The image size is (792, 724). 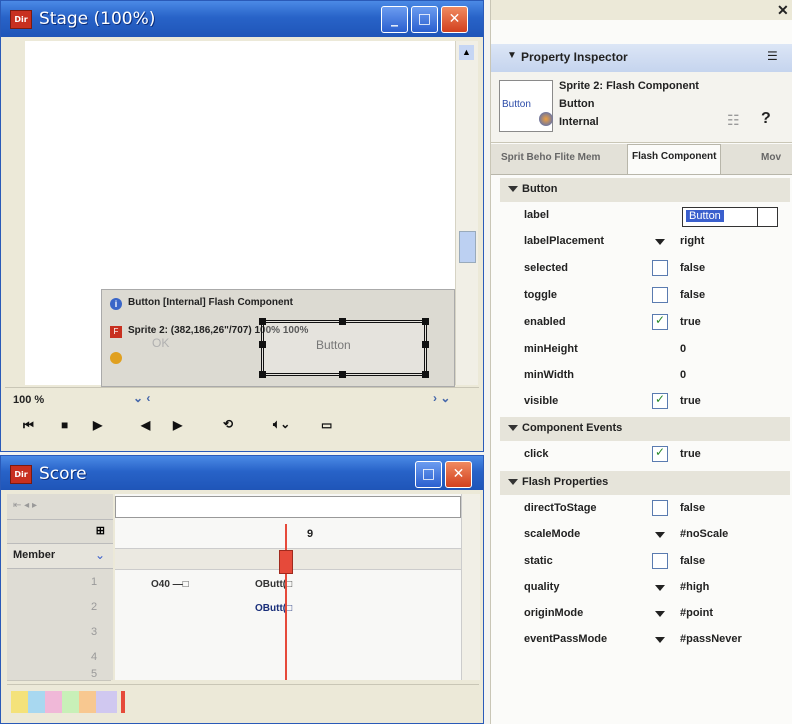 I want to click on member-label: Member, so click(x=34, y=555).